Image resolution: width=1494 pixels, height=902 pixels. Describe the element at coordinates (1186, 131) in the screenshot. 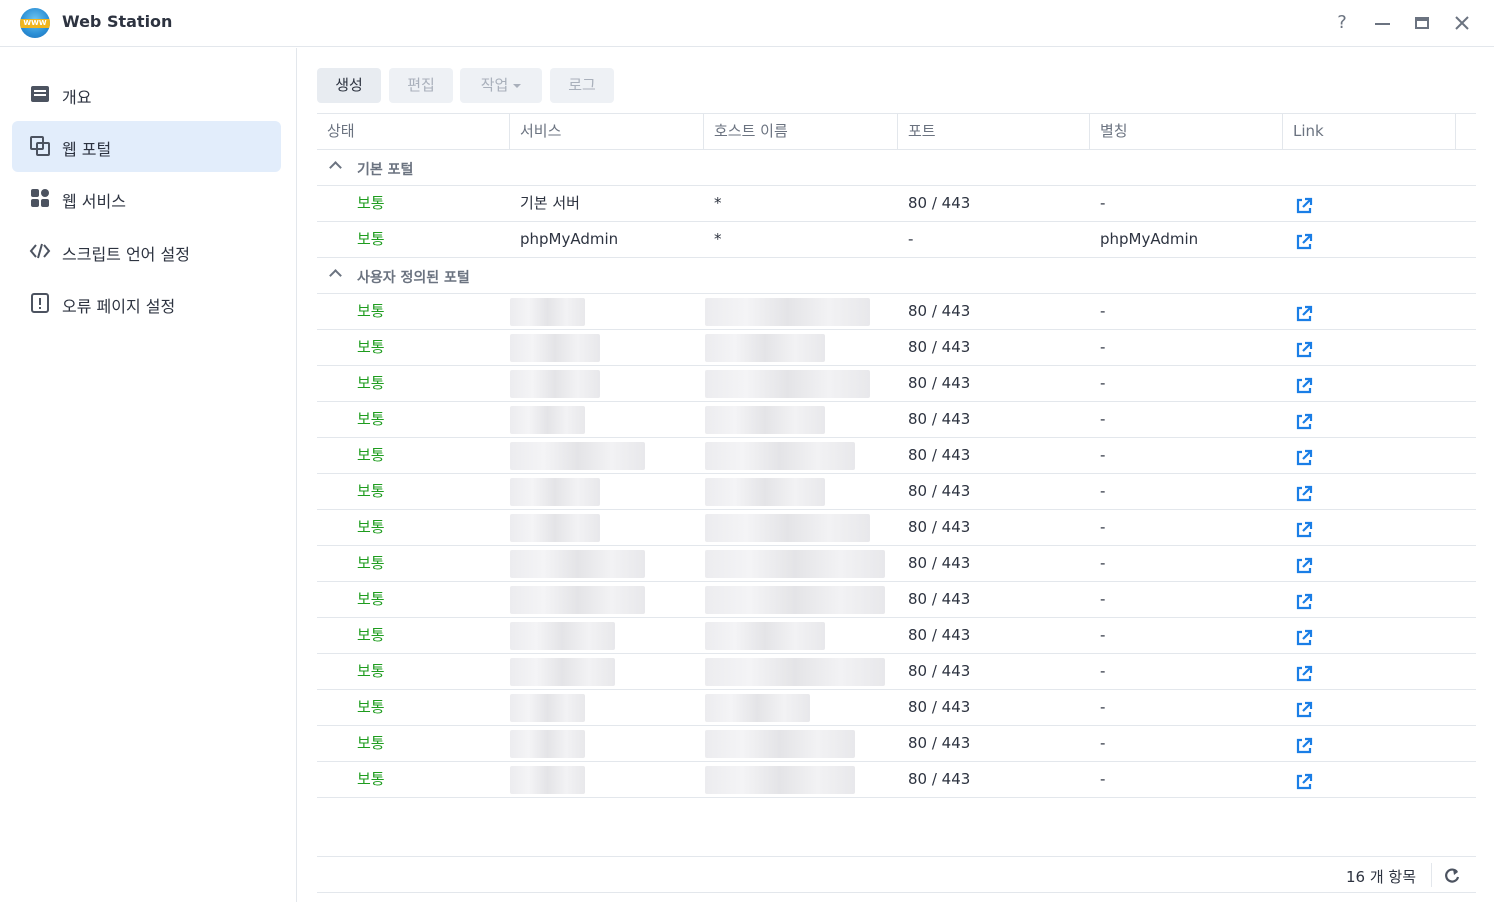

I see `column-header-alias: 별칭` at that location.